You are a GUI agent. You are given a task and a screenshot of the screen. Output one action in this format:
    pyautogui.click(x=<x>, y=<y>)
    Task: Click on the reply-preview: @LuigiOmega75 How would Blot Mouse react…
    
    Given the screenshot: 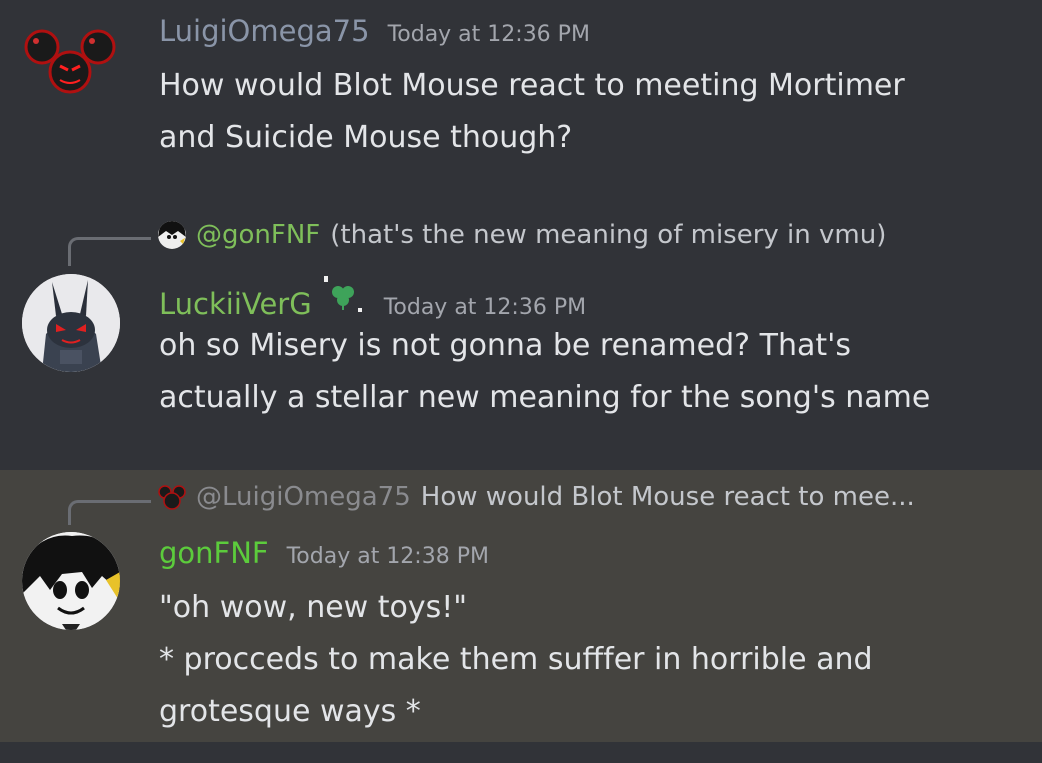 What is the action you would take?
    pyautogui.click(x=536, y=497)
    